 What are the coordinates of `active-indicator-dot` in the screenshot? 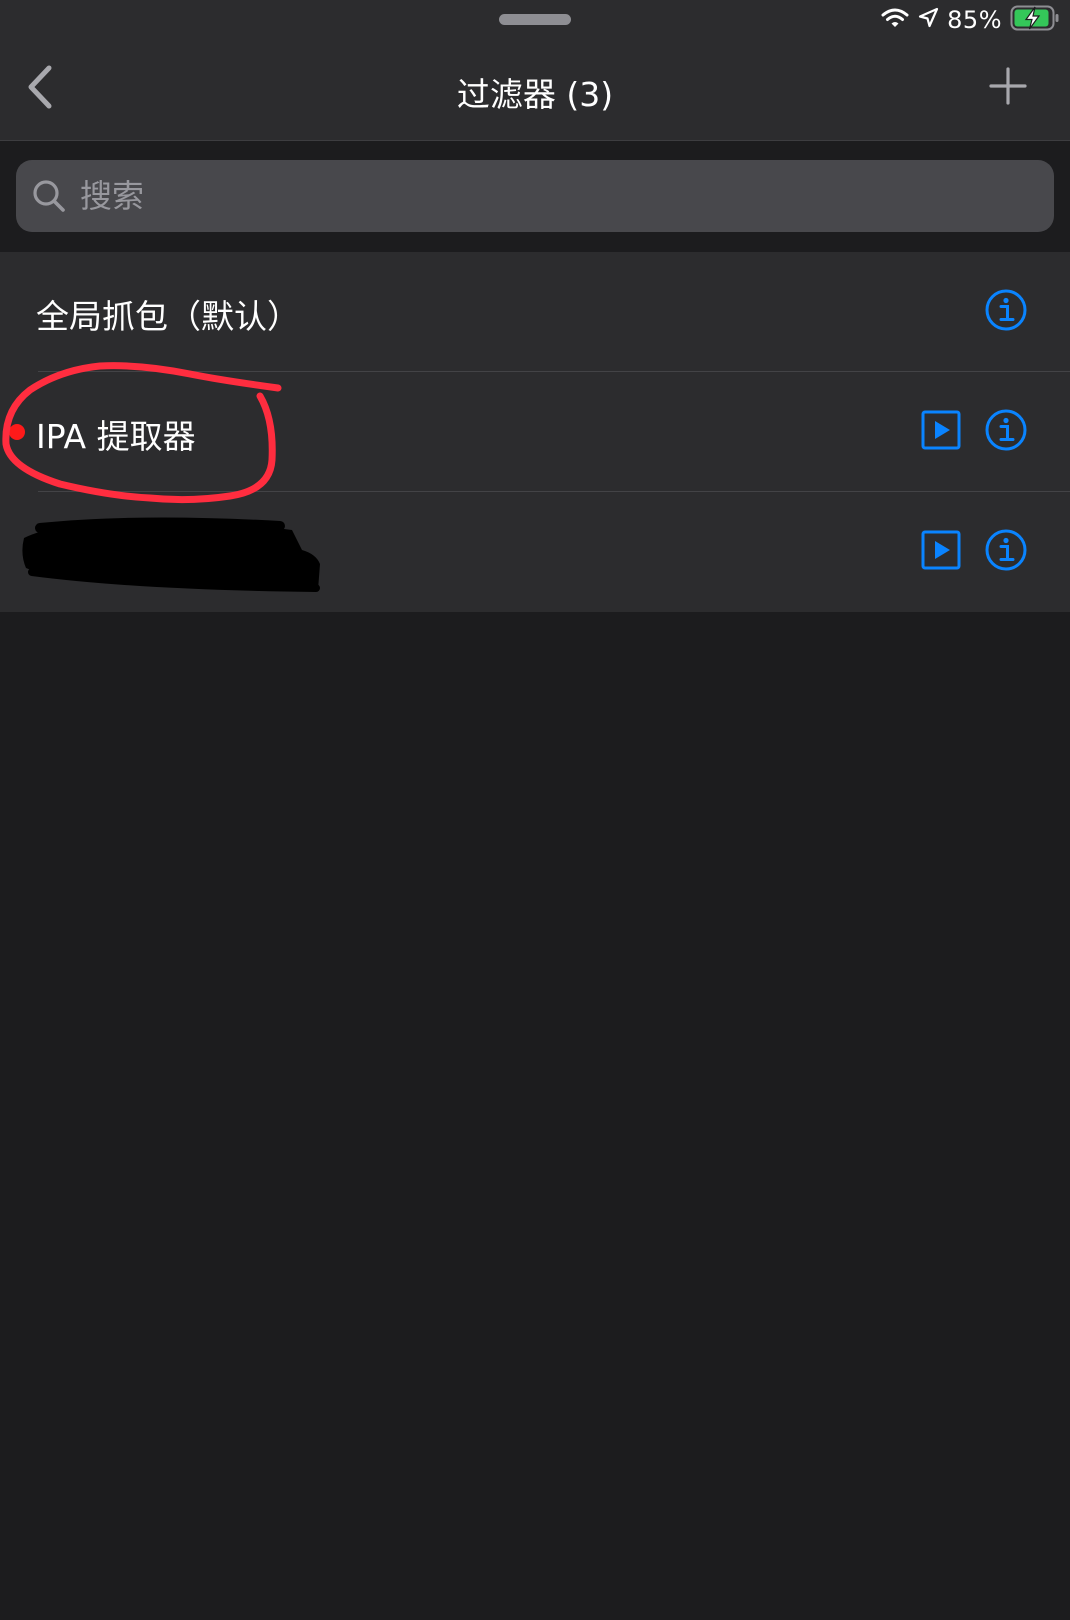 It's located at (17, 432).